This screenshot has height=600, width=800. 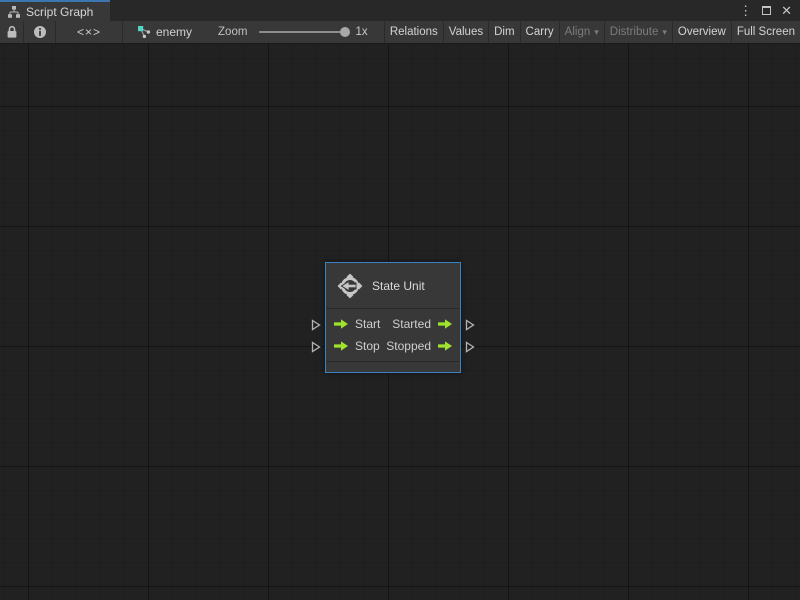 I want to click on output-port-started: Started, so click(x=422, y=324).